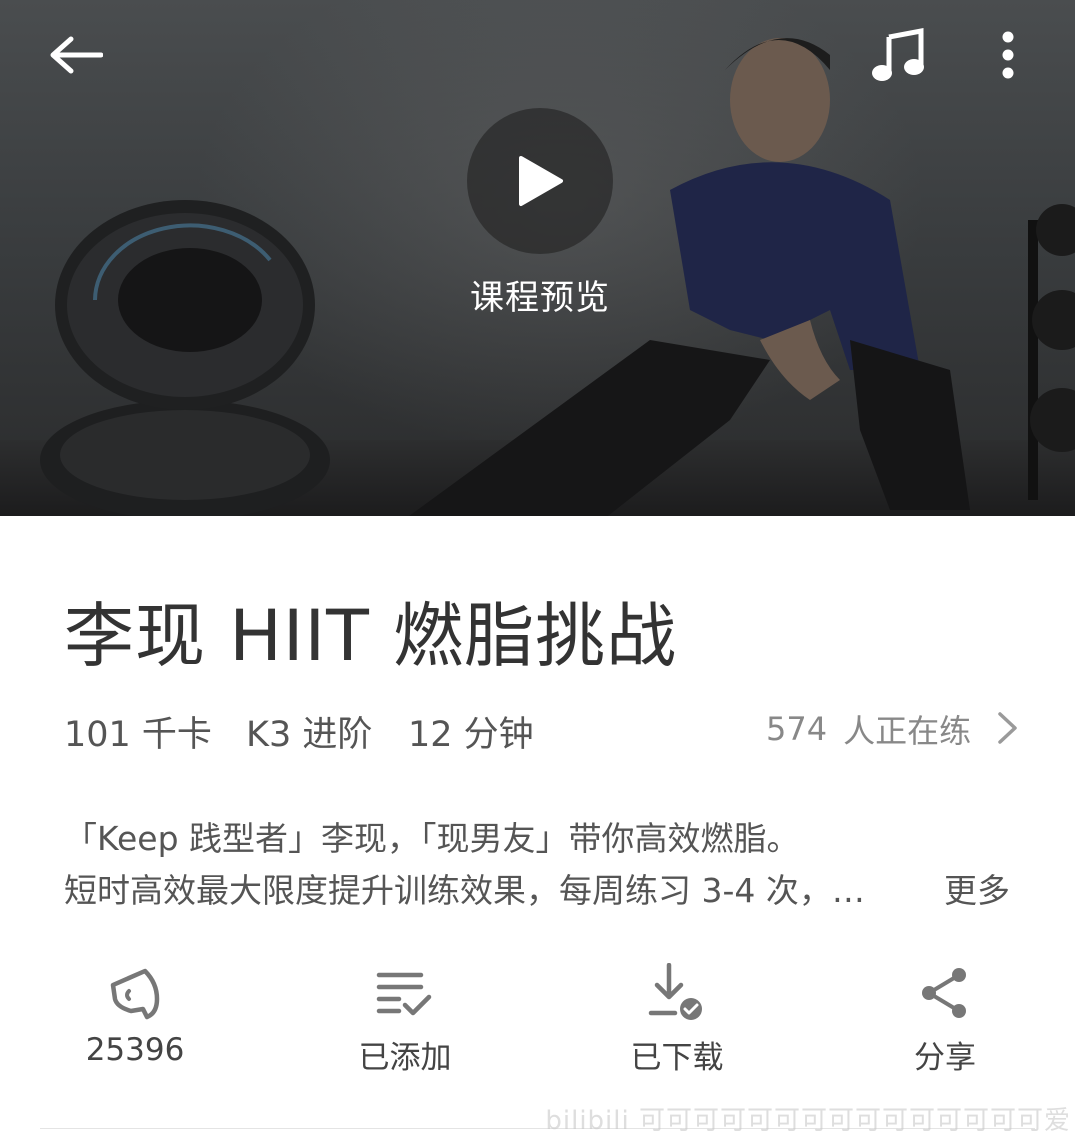 This screenshot has width=1075, height=1141. I want to click on share-button: 分享, so click(945, 1018).